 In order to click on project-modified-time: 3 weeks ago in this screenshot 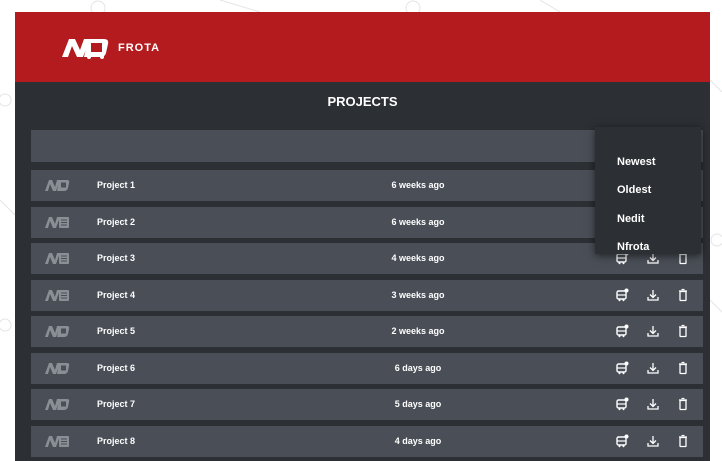, I will do `click(418, 295)`.